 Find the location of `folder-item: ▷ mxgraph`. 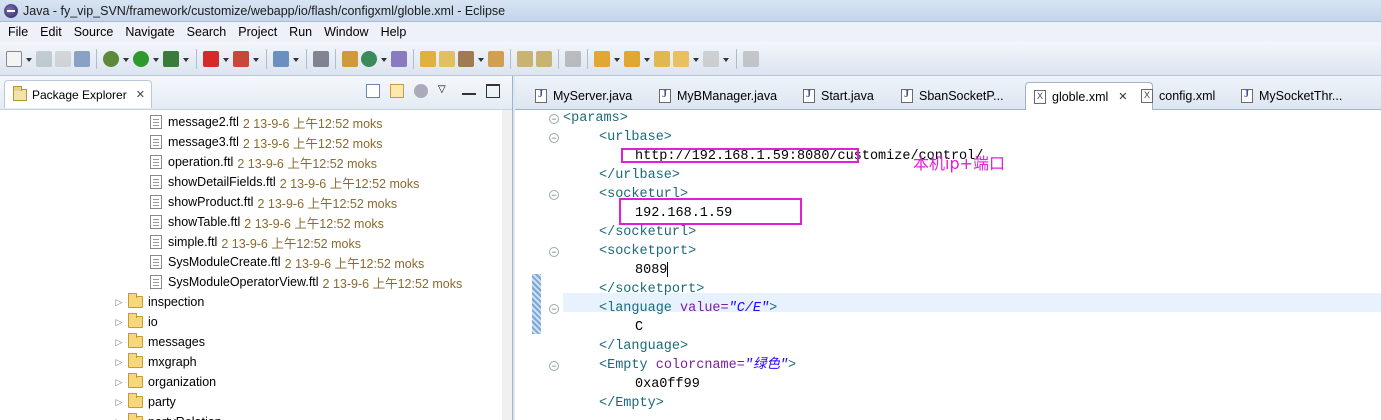

folder-item: ▷ mxgraph is located at coordinates (155, 362).